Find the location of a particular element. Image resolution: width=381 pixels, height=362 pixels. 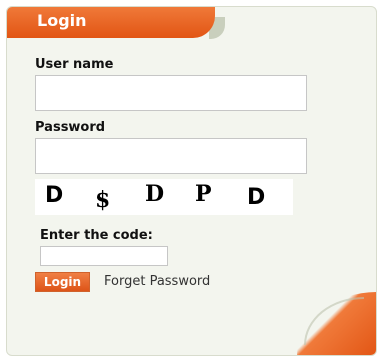

captcha-image: D $ D P D is located at coordinates (164, 197).